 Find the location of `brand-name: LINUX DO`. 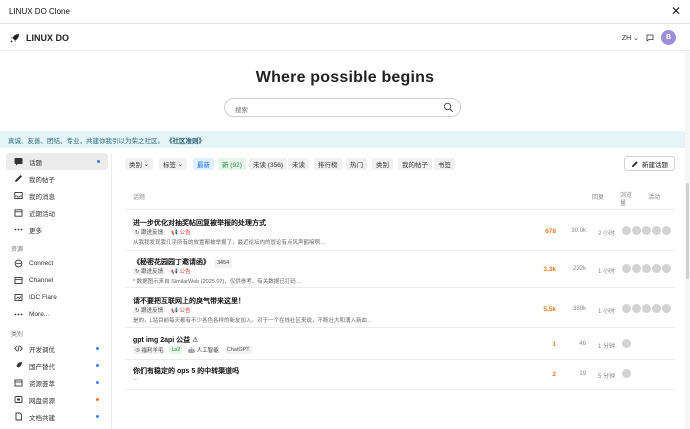

brand-name: LINUX DO is located at coordinates (48, 37).